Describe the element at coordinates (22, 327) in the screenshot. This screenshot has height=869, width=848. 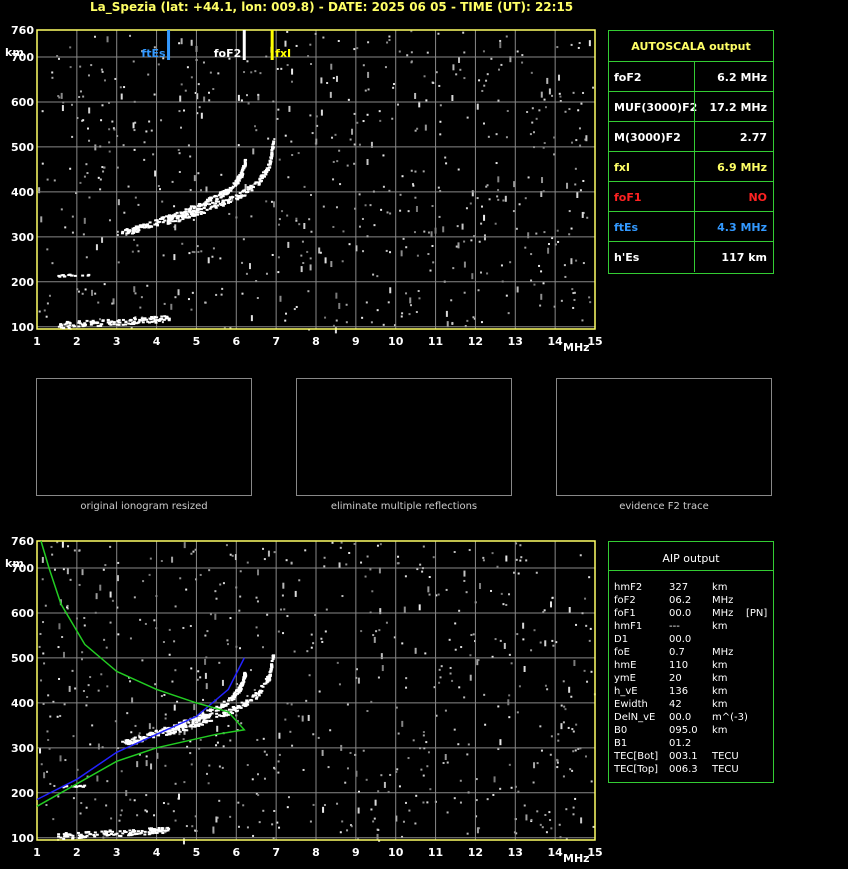
I see `y-tick-label: 100` at that location.